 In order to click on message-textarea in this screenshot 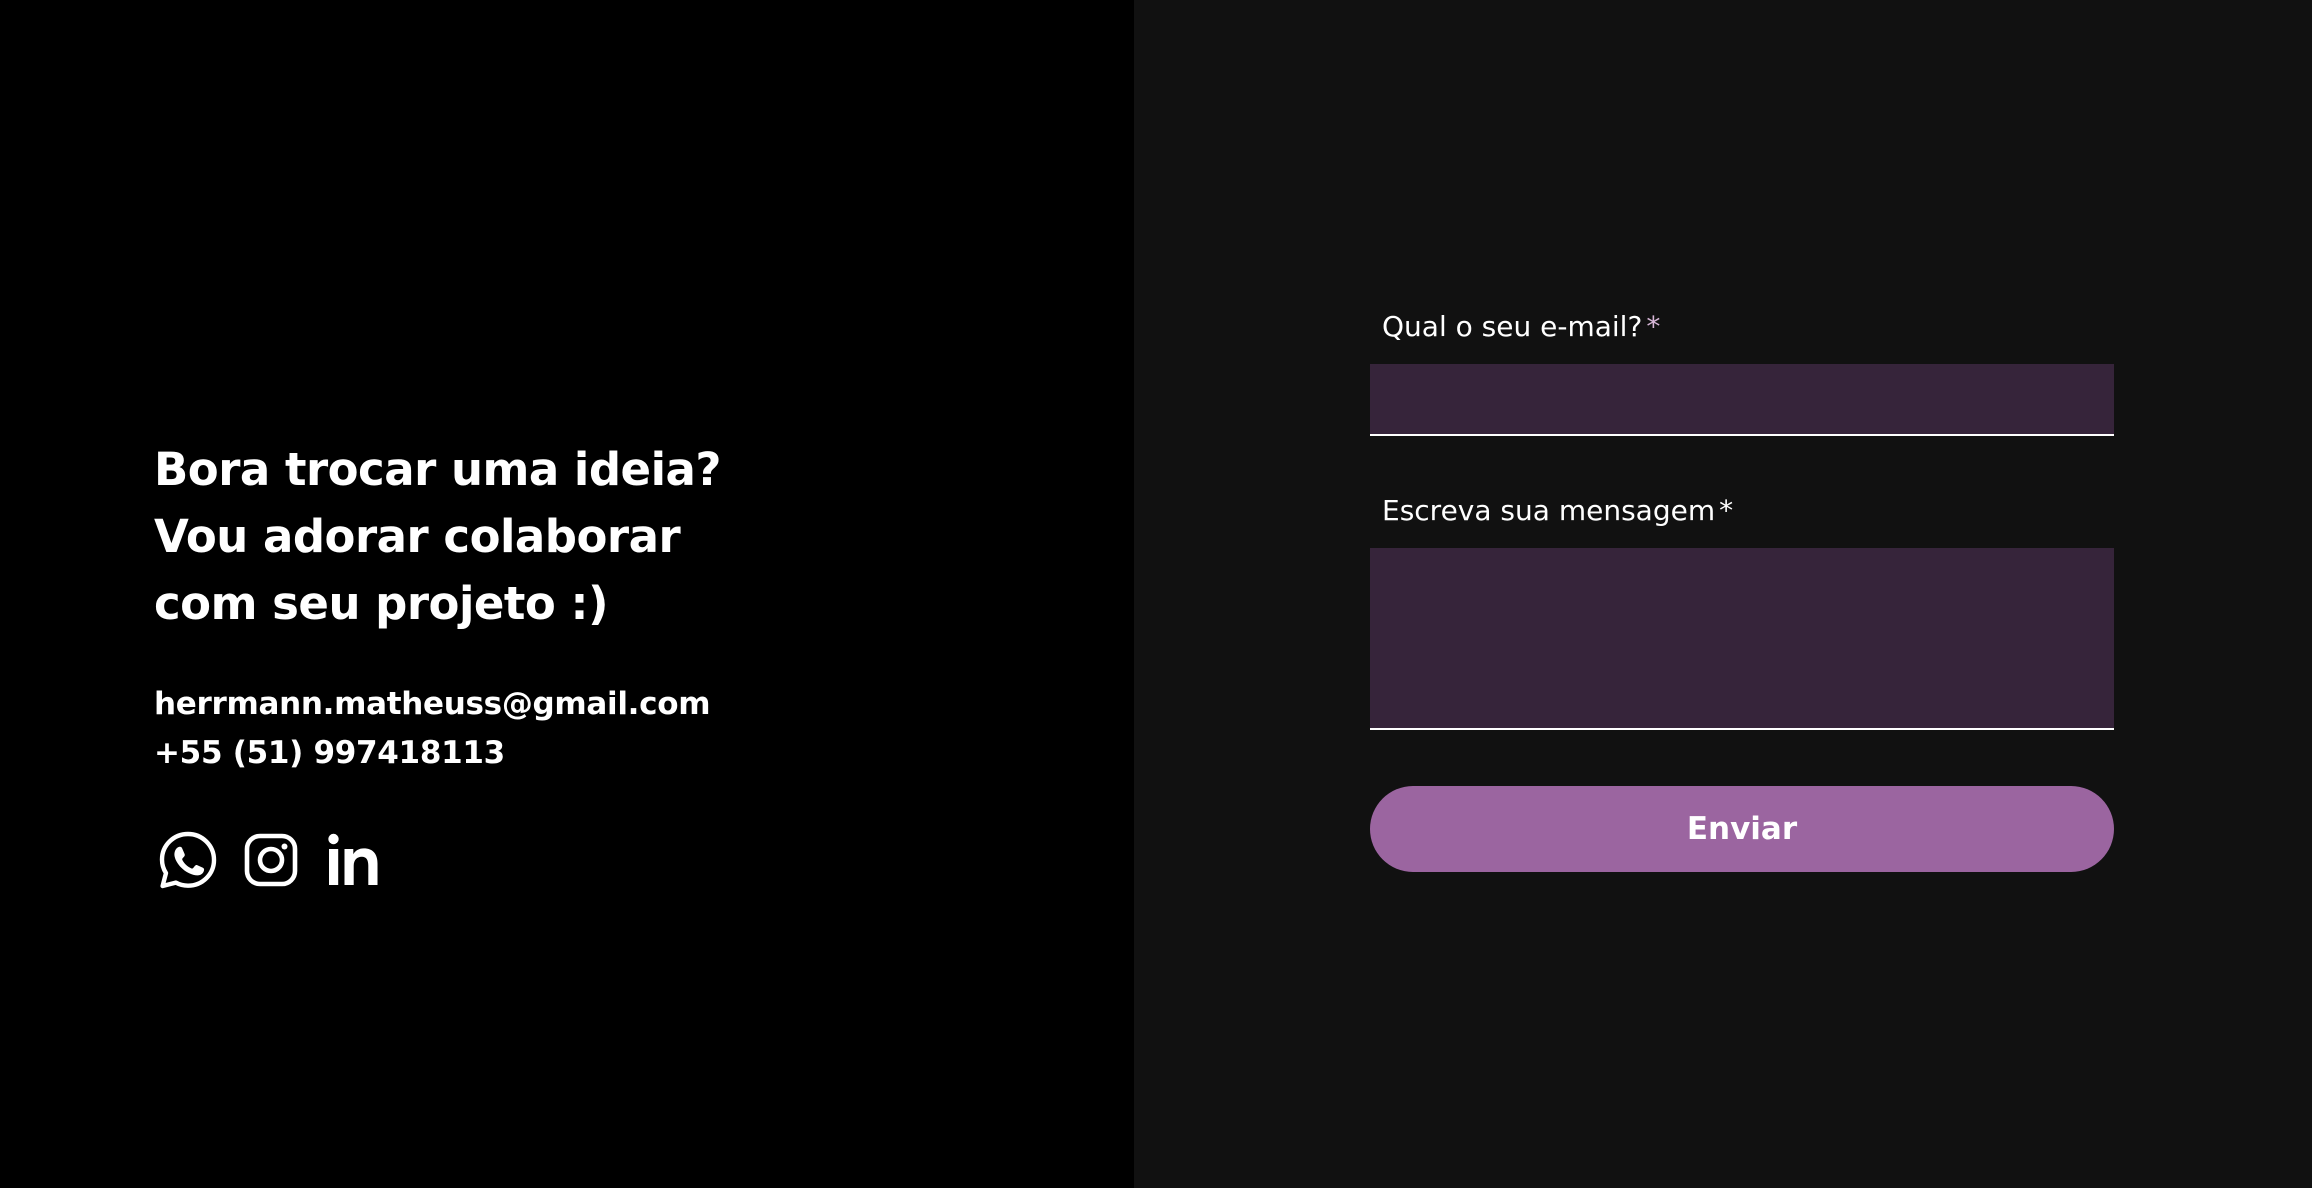, I will do `click(1742, 639)`.